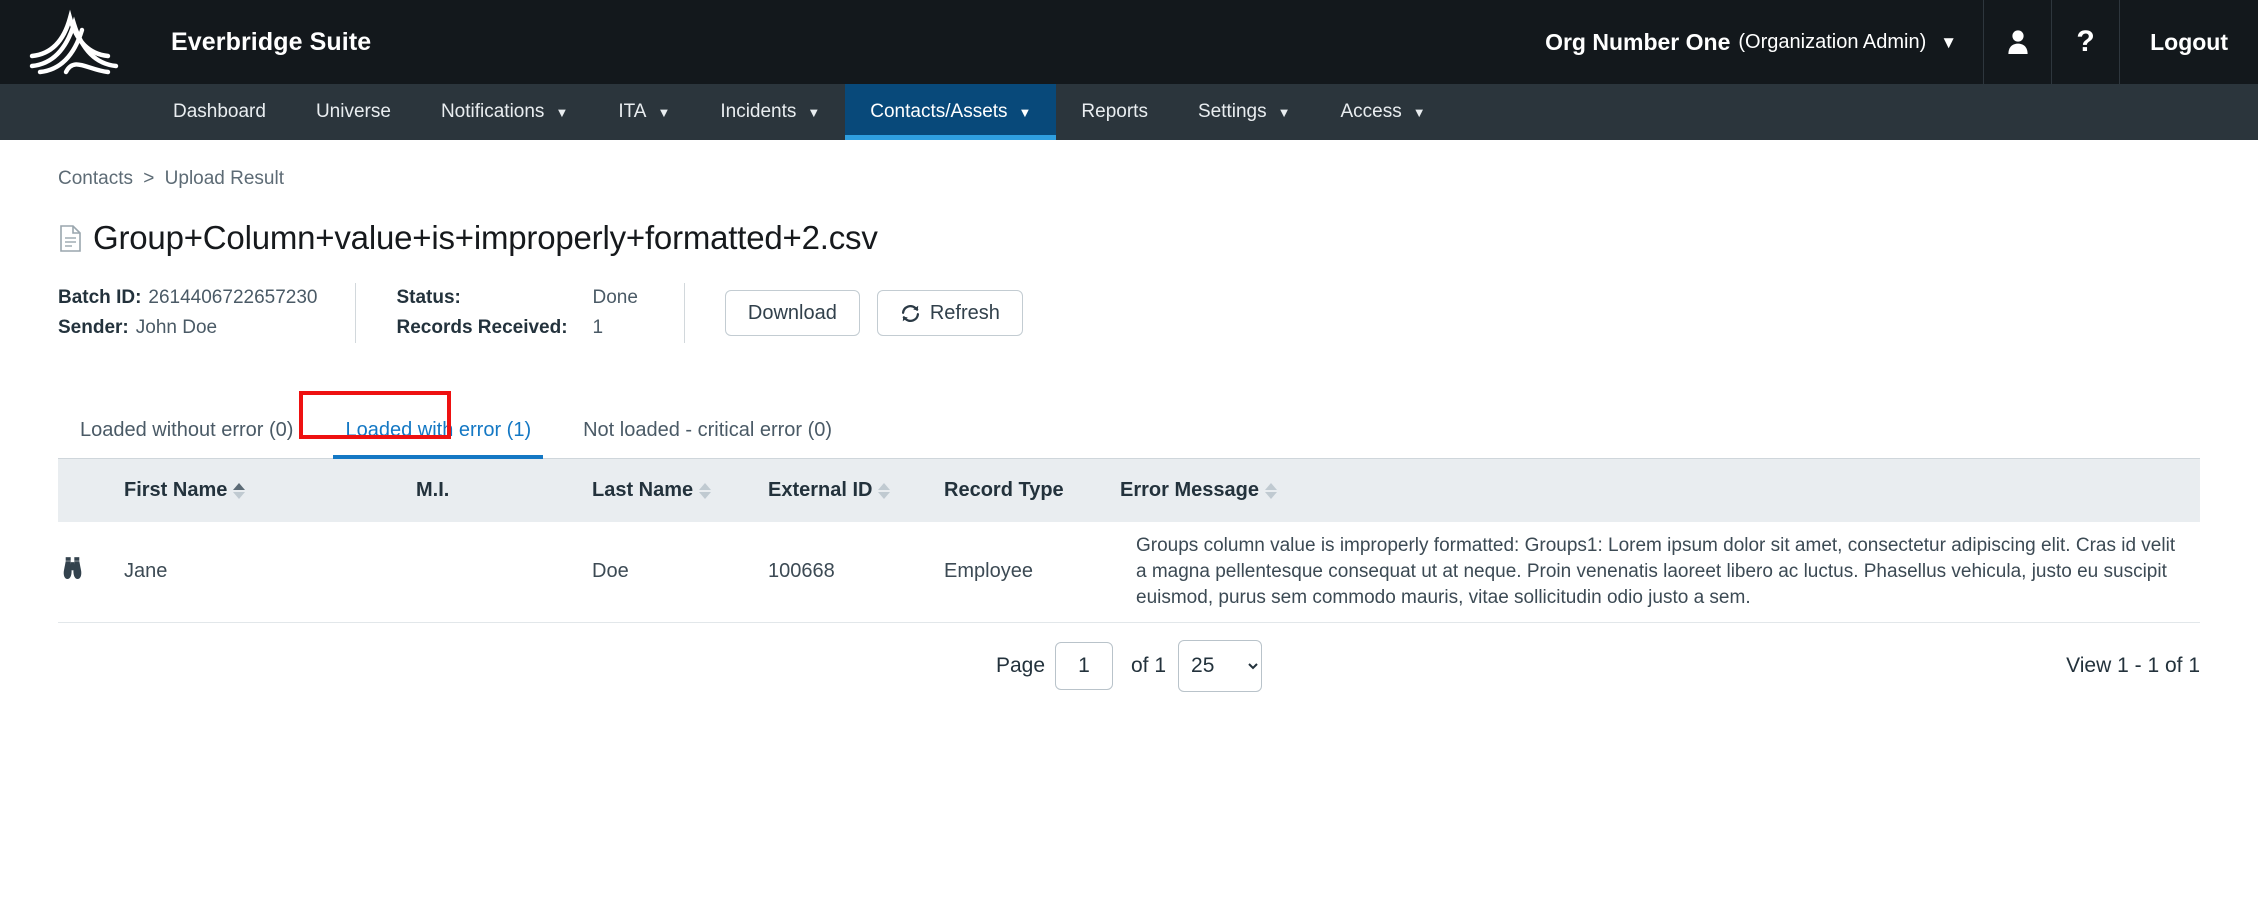  I want to click on sender-row: Sender: John Doe, so click(187, 328).